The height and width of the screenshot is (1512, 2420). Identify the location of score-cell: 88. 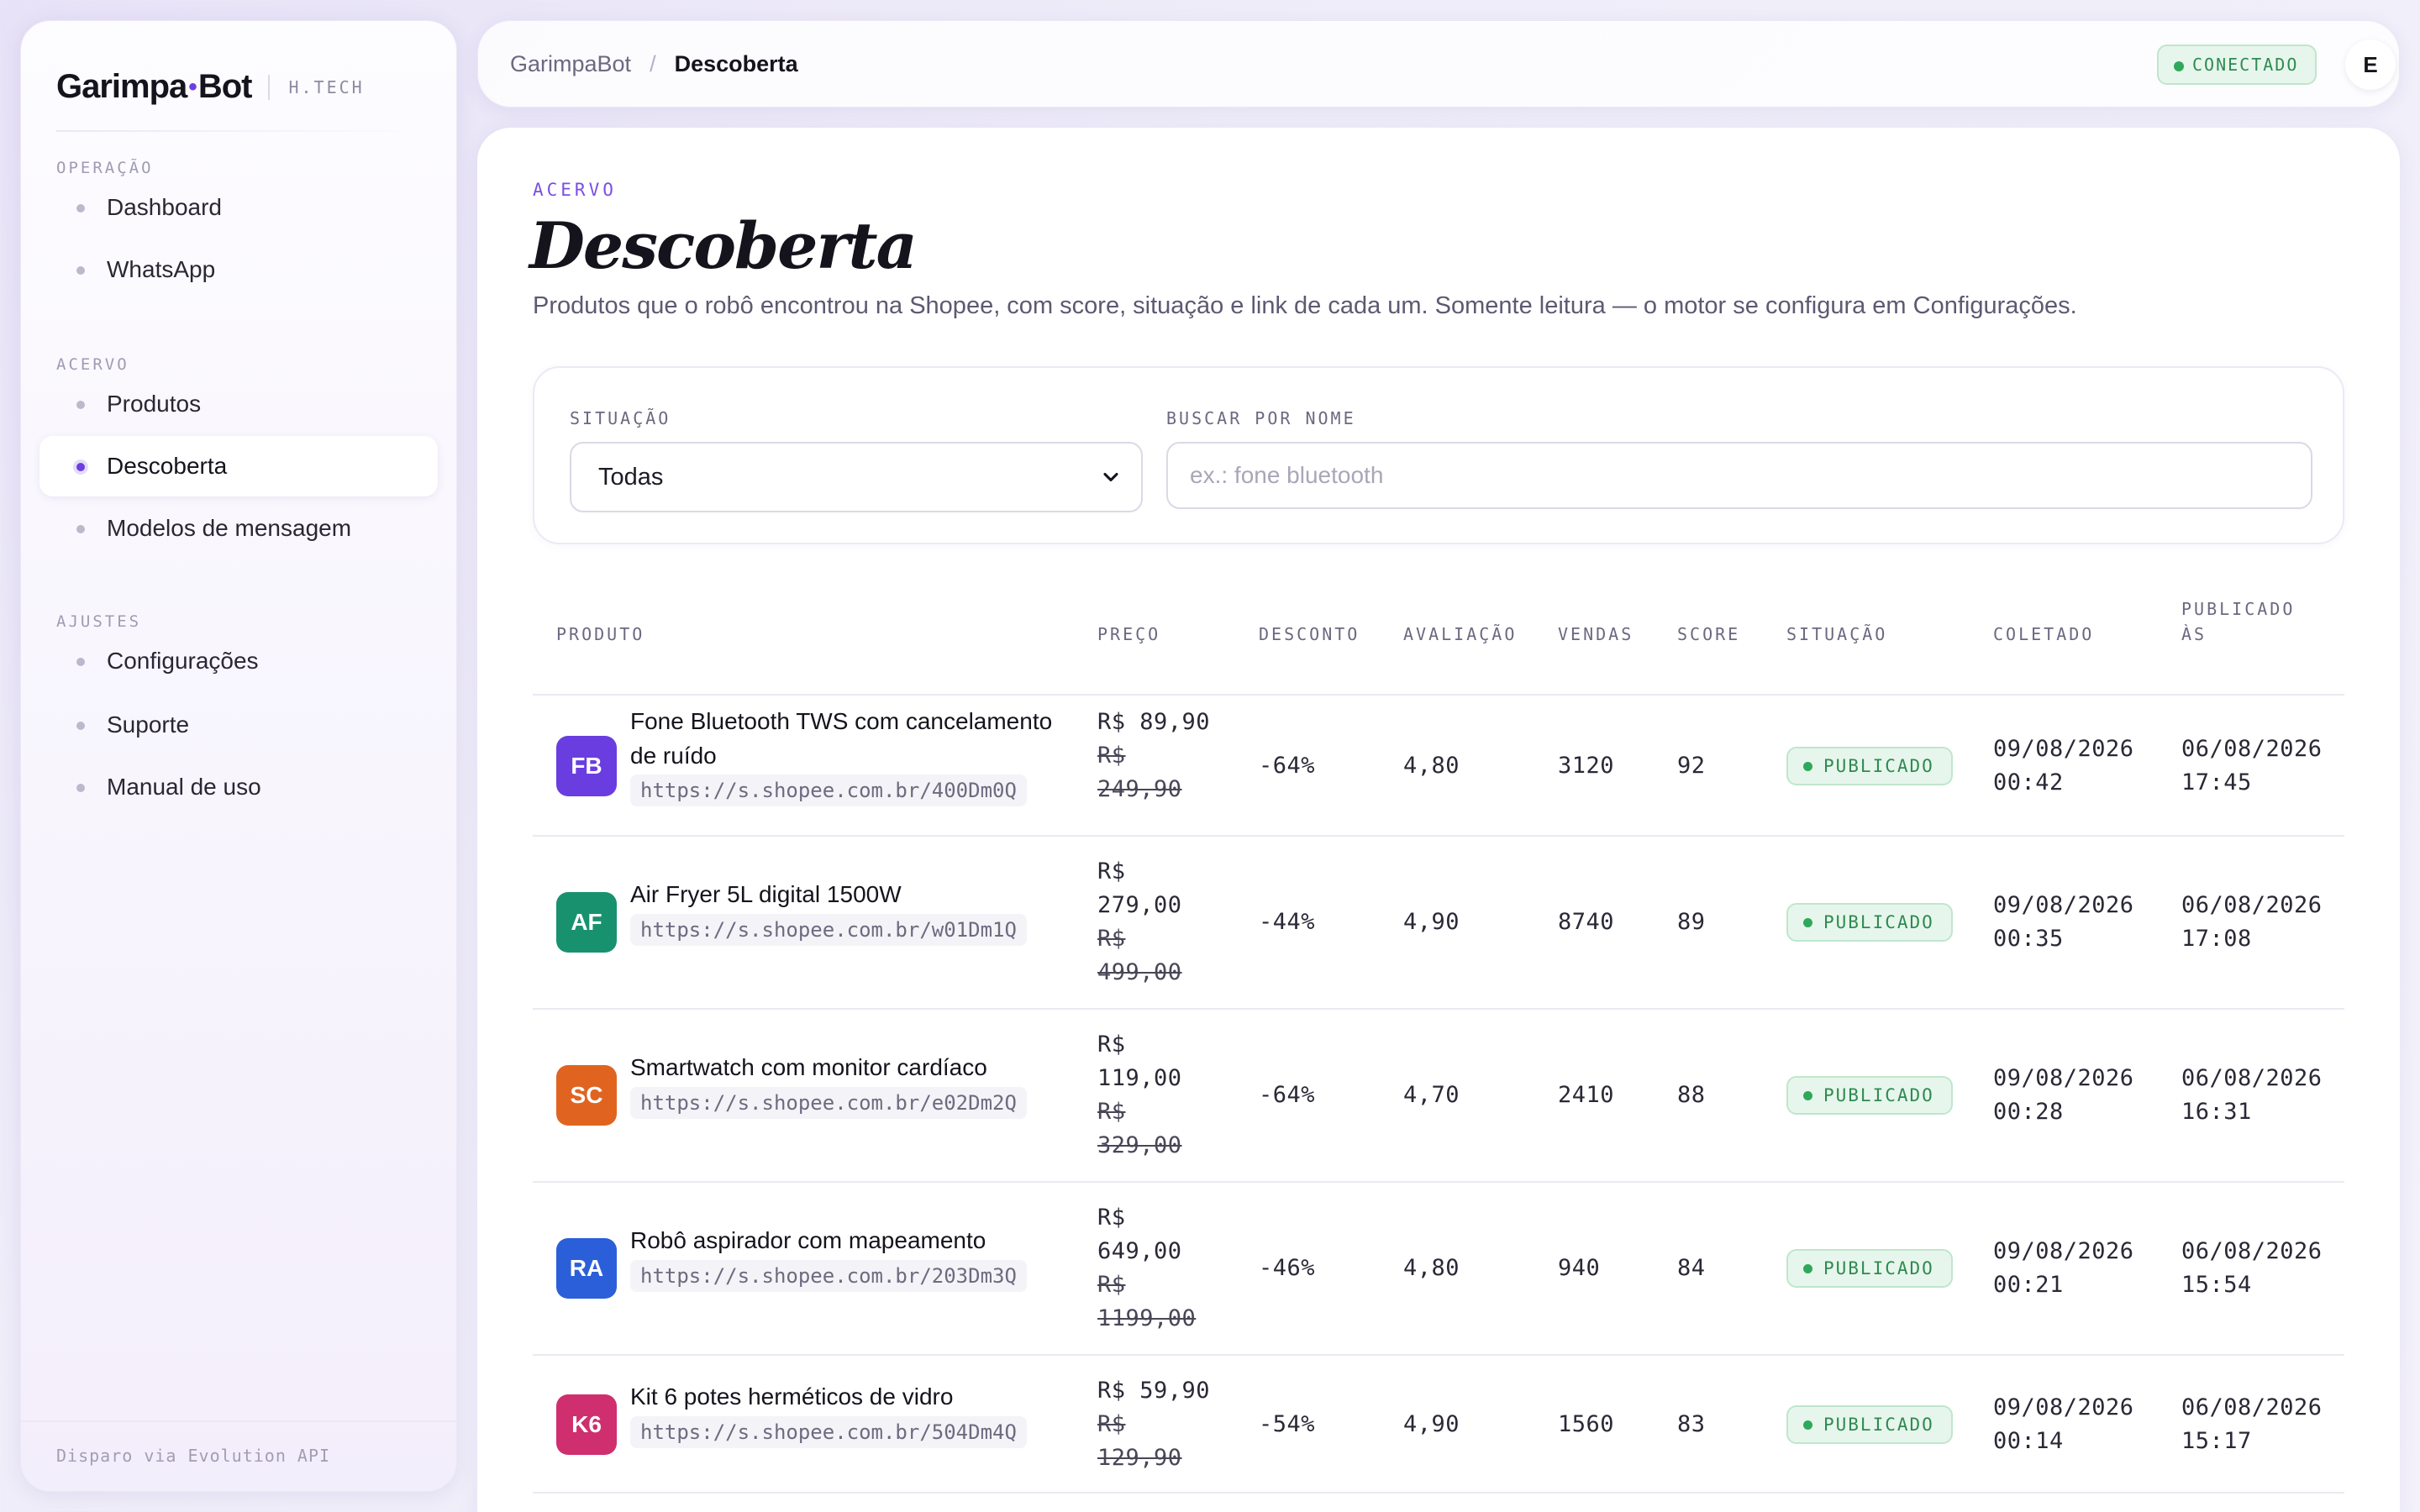
(1691, 1095).